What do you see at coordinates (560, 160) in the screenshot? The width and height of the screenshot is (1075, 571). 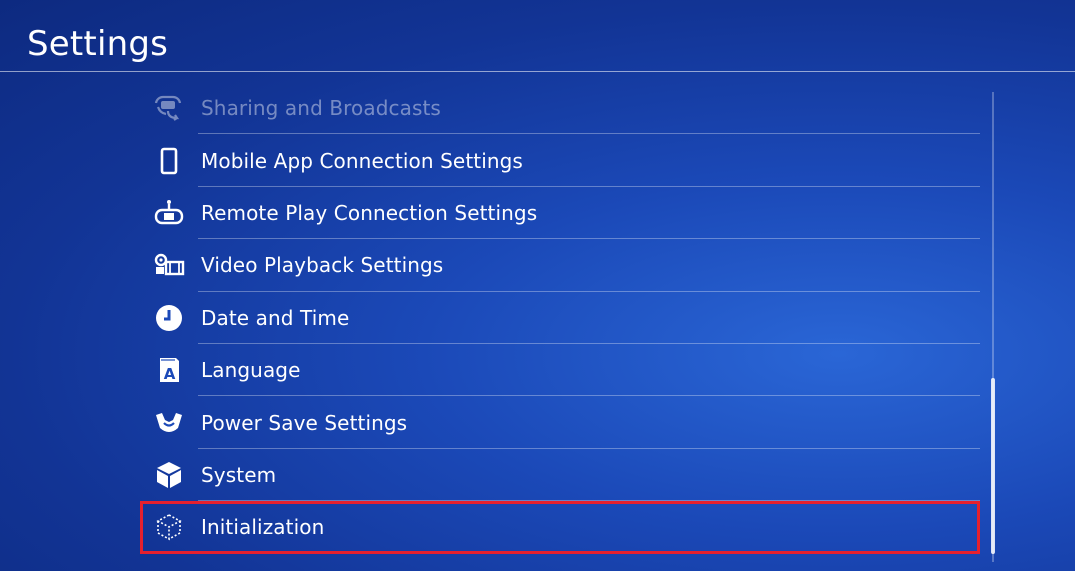 I see `menu-item-mobile-app-connection: Mobile App Connection Settings` at bounding box center [560, 160].